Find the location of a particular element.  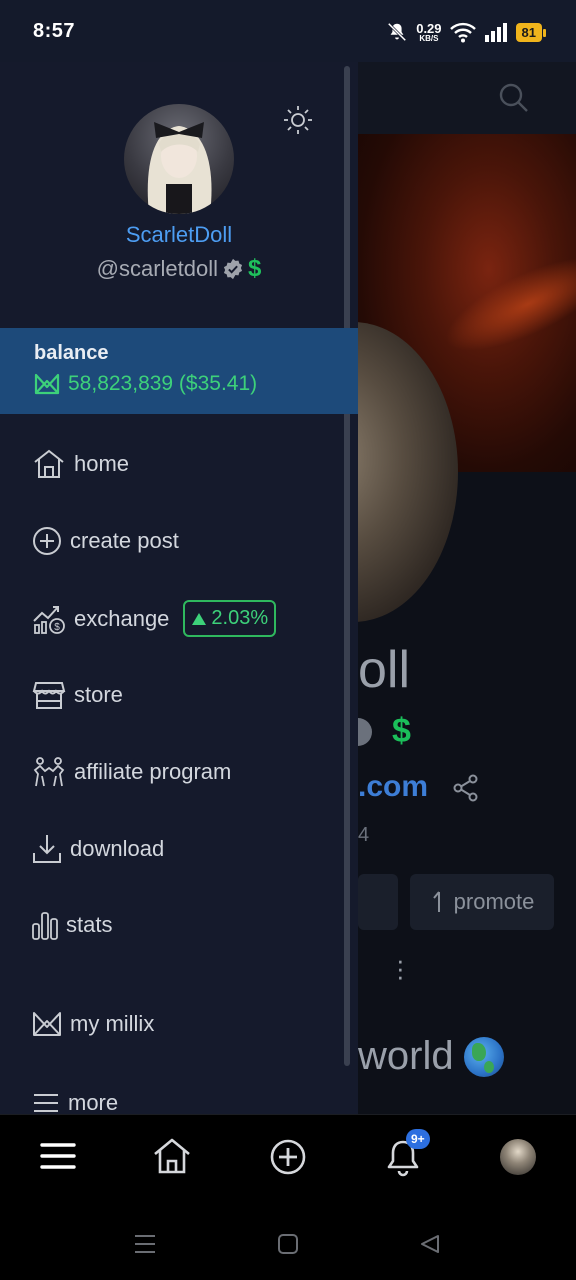

theme-toggle-sun-icon is located at coordinates (298, 120).